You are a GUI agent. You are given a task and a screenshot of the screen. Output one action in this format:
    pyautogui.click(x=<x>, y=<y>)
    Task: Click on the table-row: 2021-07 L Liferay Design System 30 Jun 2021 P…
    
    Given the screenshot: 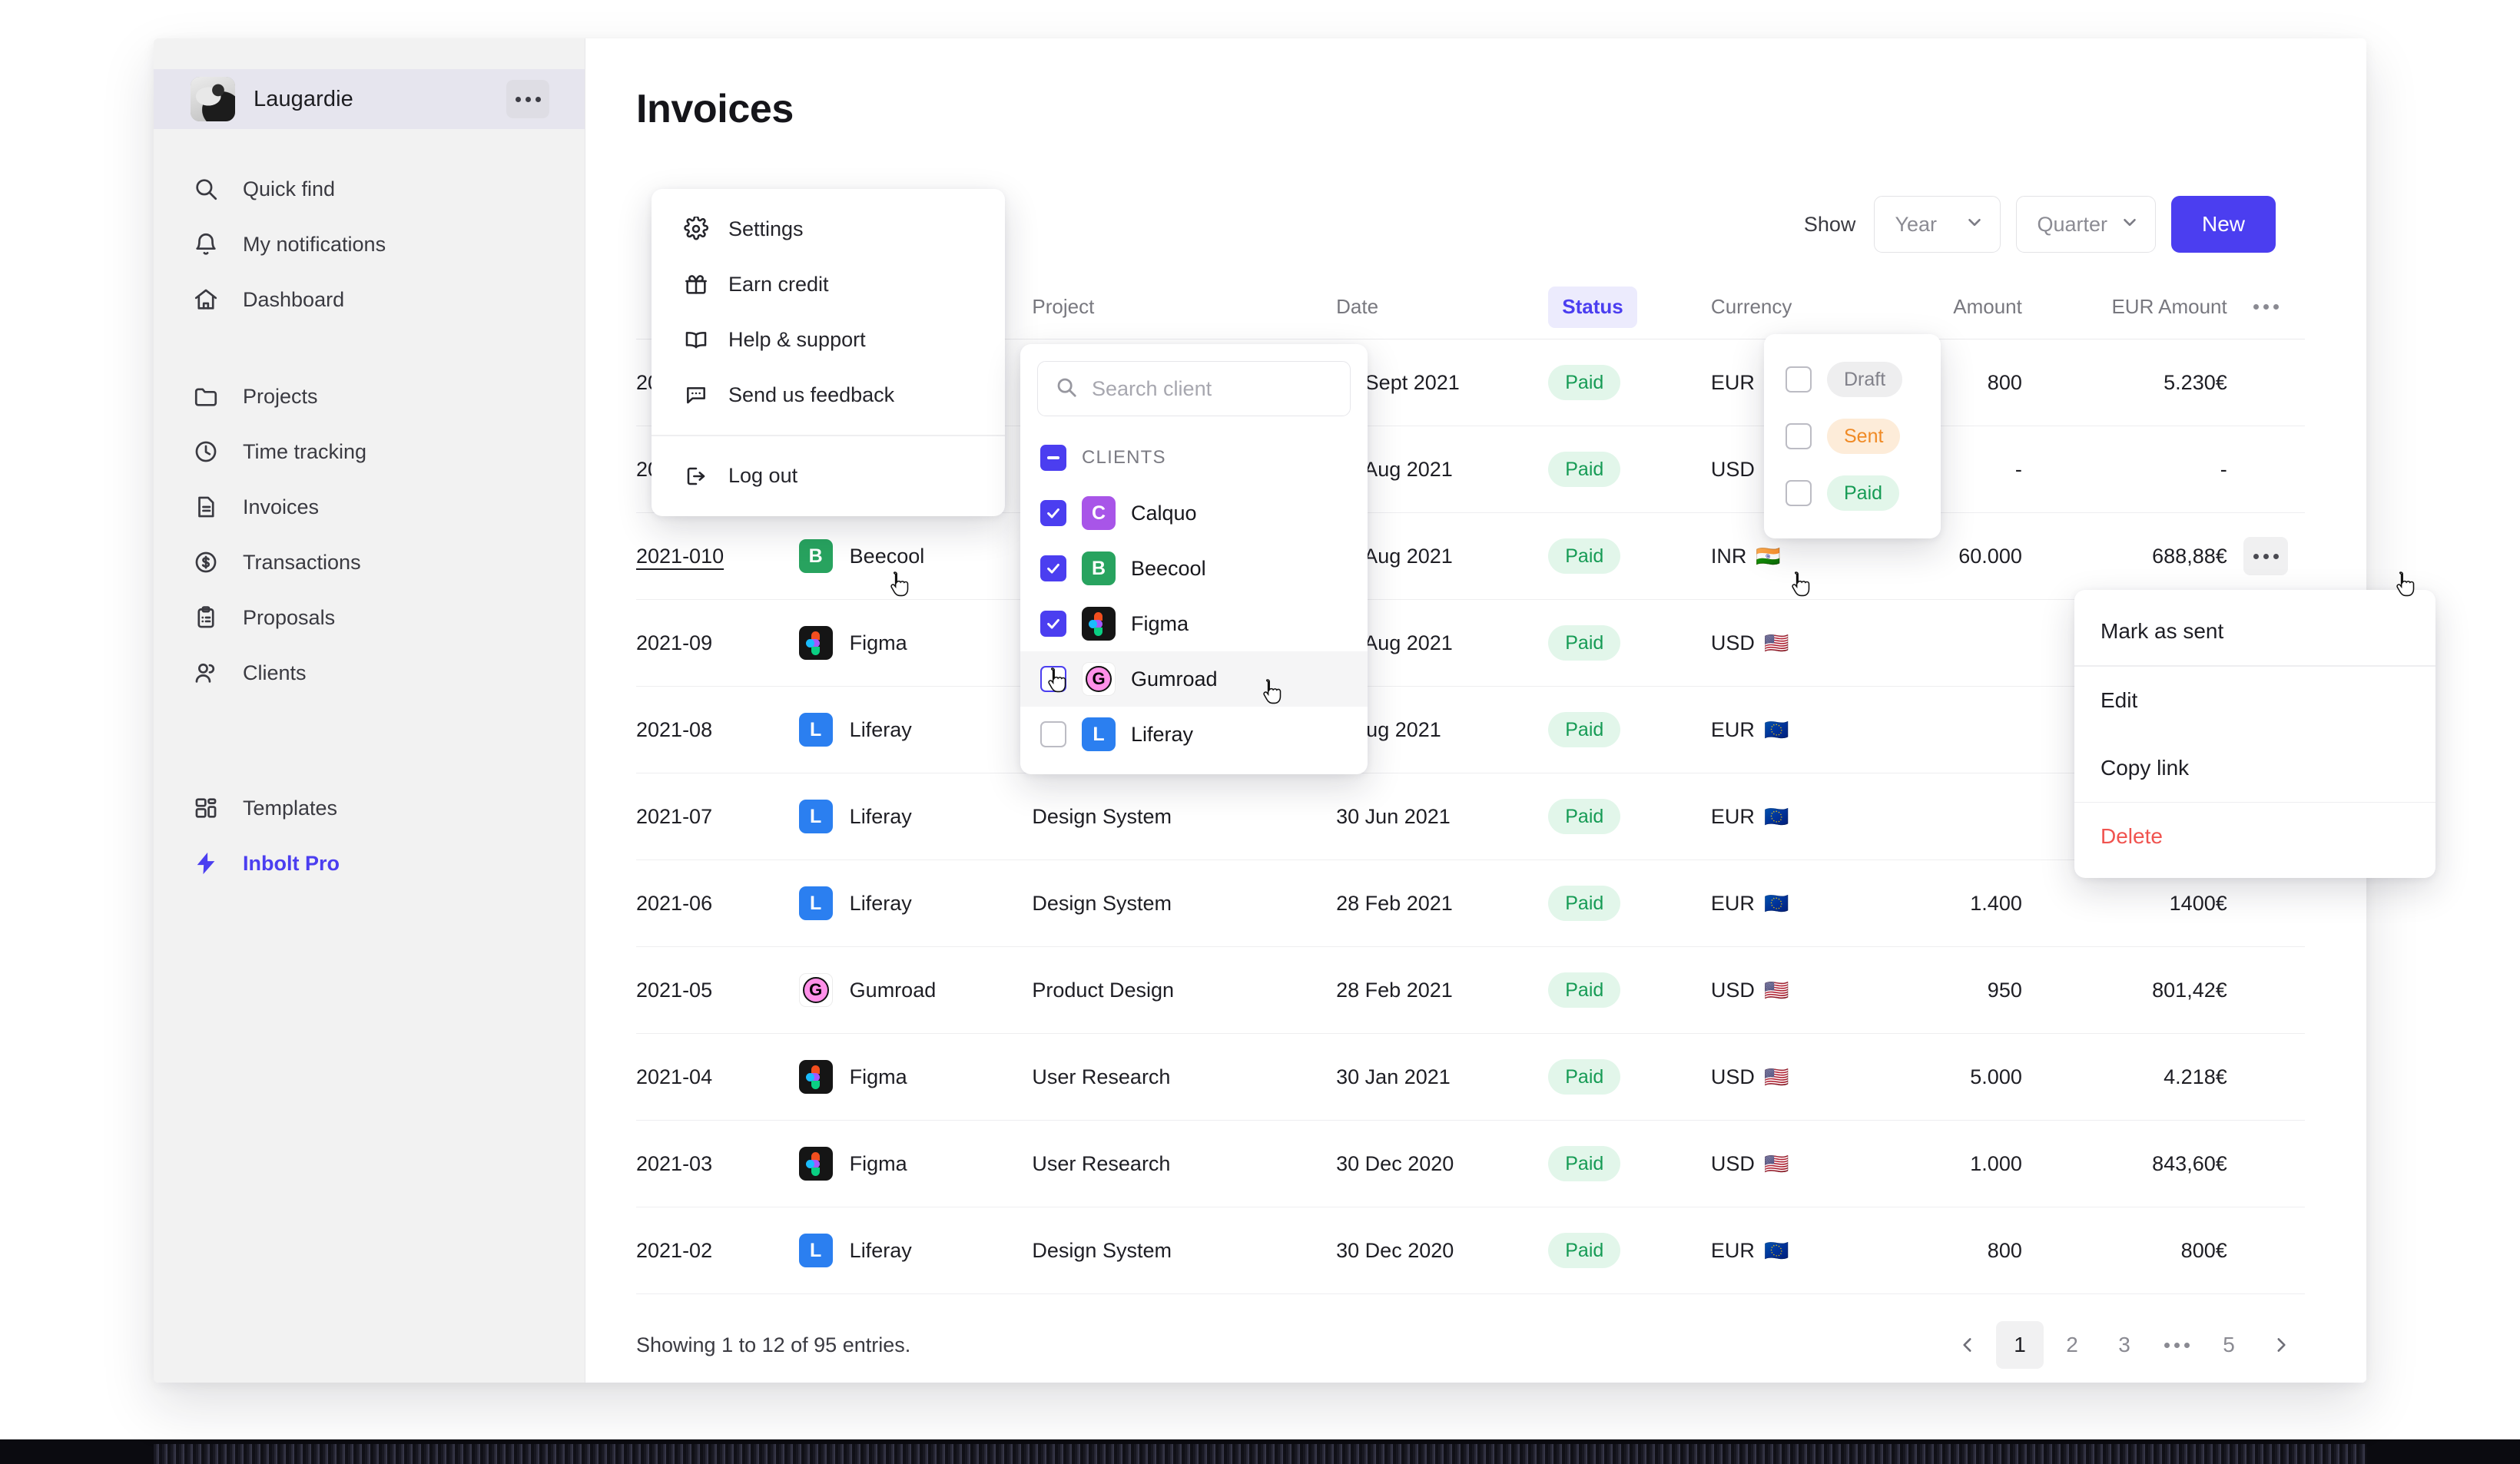 What is the action you would take?
    pyautogui.click(x=1470, y=816)
    